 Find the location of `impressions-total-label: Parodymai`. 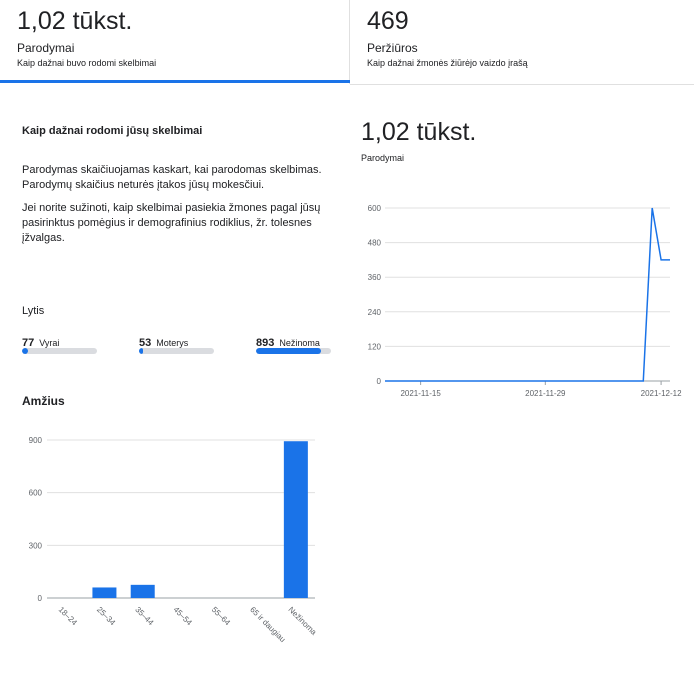

impressions-total-label: Parodymai is located at coordinates (383, 158).